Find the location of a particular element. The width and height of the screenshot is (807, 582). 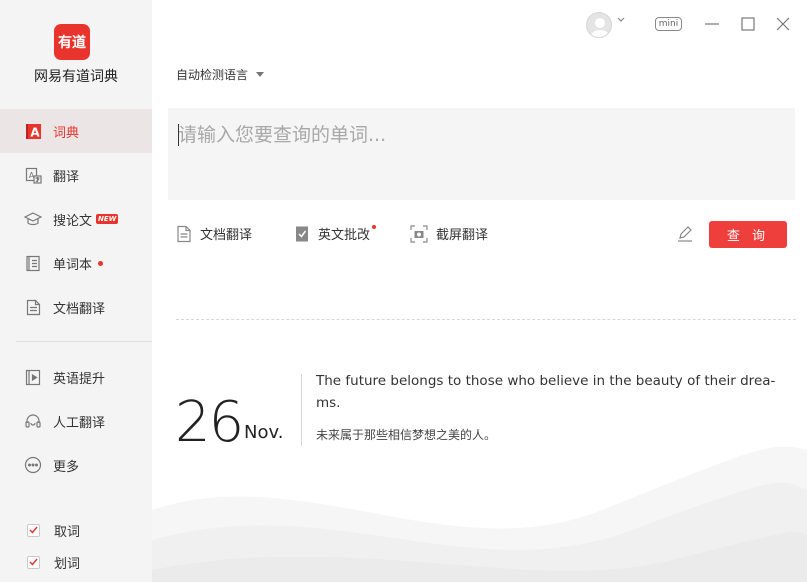

sidebar-item-human-translate: 人工翻译 is located at coordinates (76, 421).